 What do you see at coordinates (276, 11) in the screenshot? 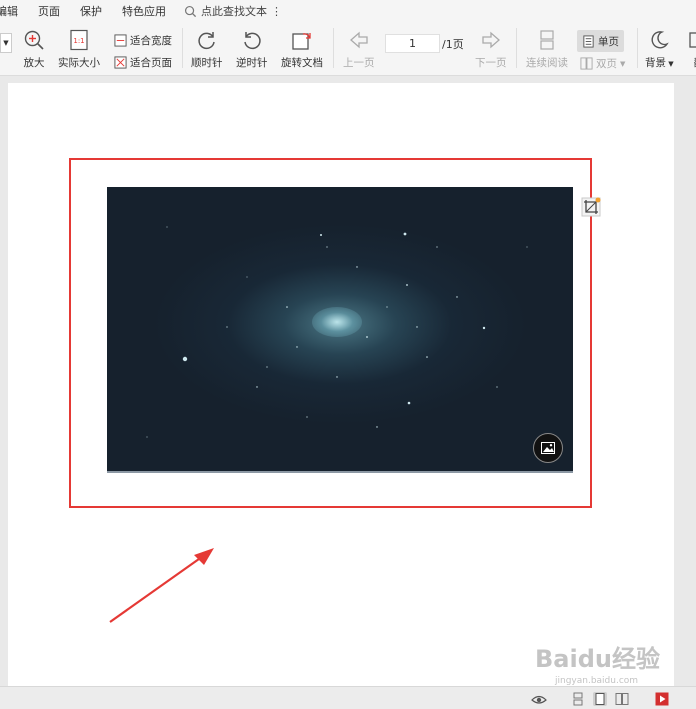
I see `more-icon: ⋮` at bounding box center [276, 11].